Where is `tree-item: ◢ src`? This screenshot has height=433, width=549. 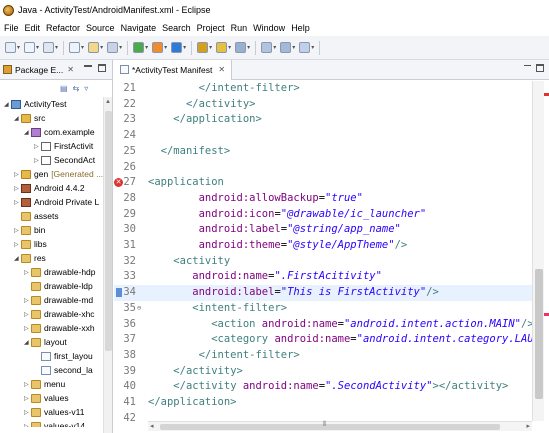 tree-item: ◢ src is located at coordinates (29, 118).